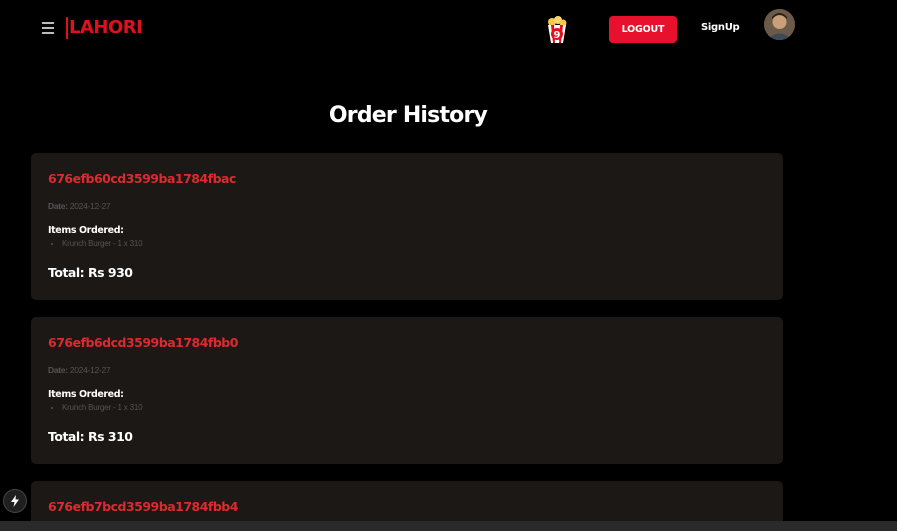 The image size is (897, 531). Describe the element at coordinates (15, 501) in the screenshot. I see `bolt-icon` at that location.